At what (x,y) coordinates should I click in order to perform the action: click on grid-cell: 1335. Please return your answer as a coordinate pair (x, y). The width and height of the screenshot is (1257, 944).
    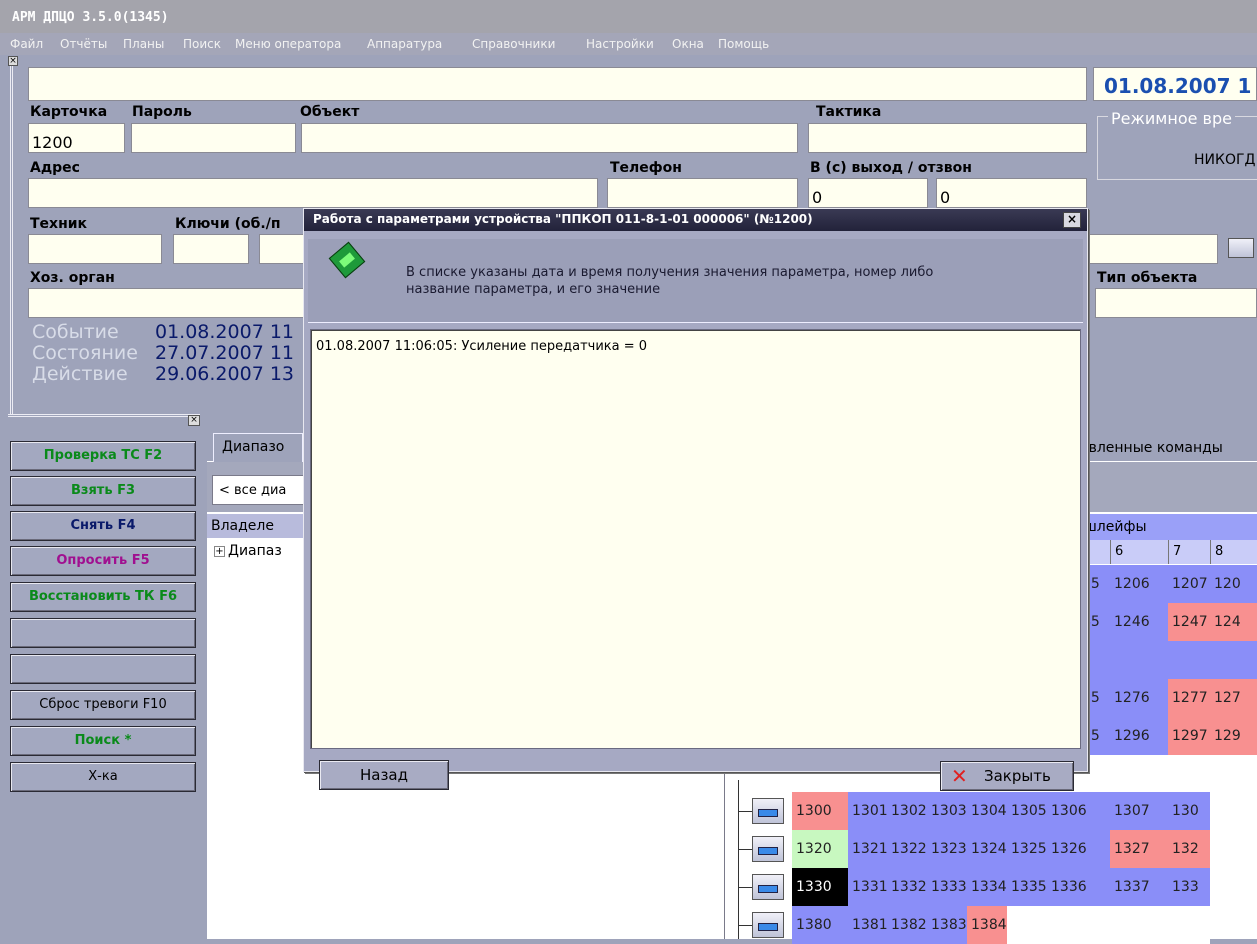
    Looking at the image, I should click on (1027, 887).